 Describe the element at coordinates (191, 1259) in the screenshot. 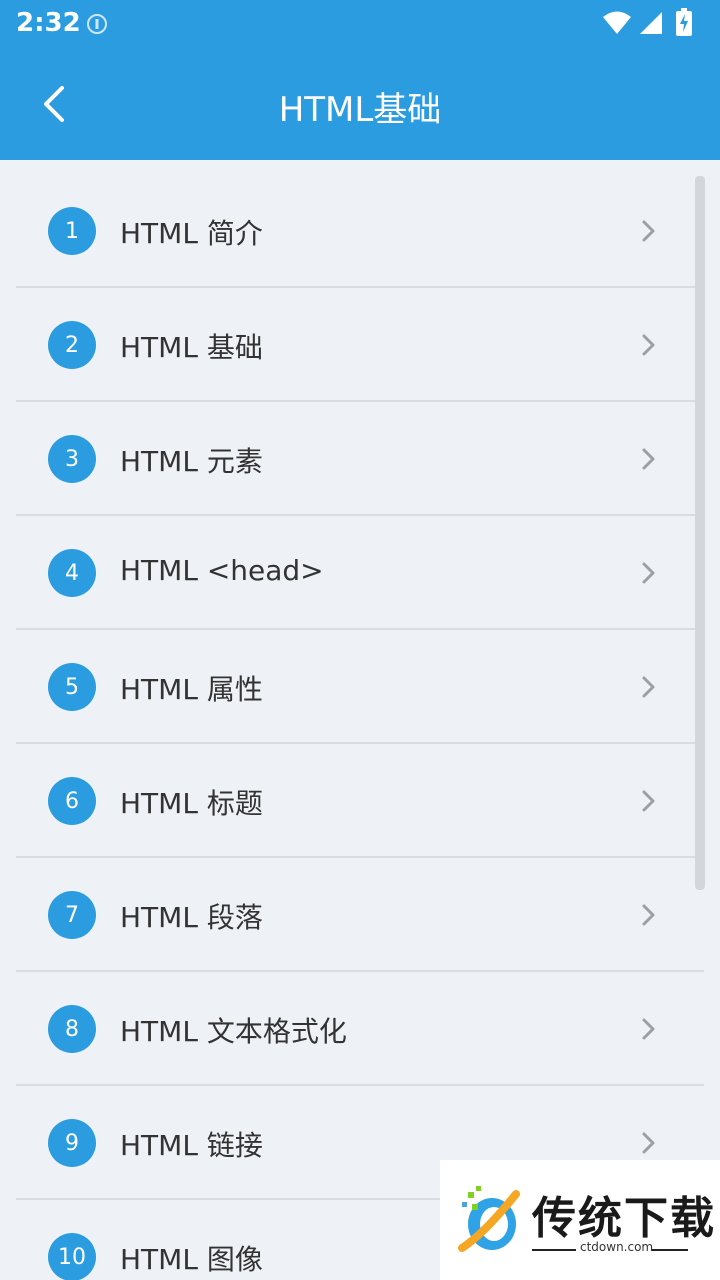

I see `item-label: HTML 图像` at that location.